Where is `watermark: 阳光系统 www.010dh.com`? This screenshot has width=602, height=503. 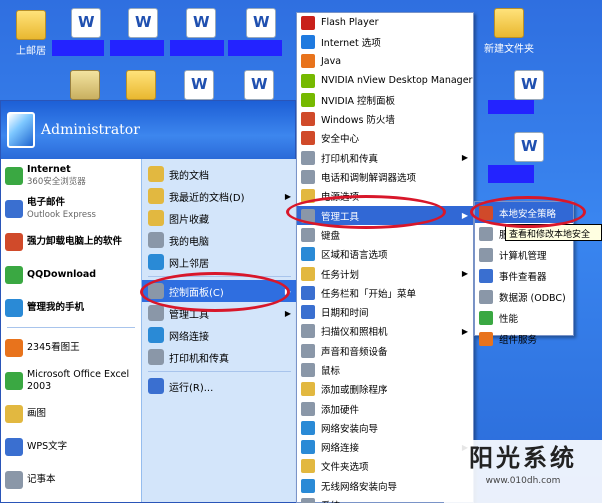
watermark: 阳光系统 www.010dh.com is located at coordinates (523, 471).